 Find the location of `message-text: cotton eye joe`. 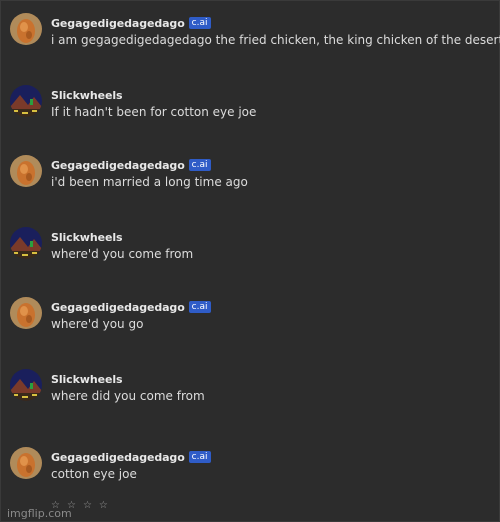

message-text: cotton eye joe is located at coordinates (94, 474).